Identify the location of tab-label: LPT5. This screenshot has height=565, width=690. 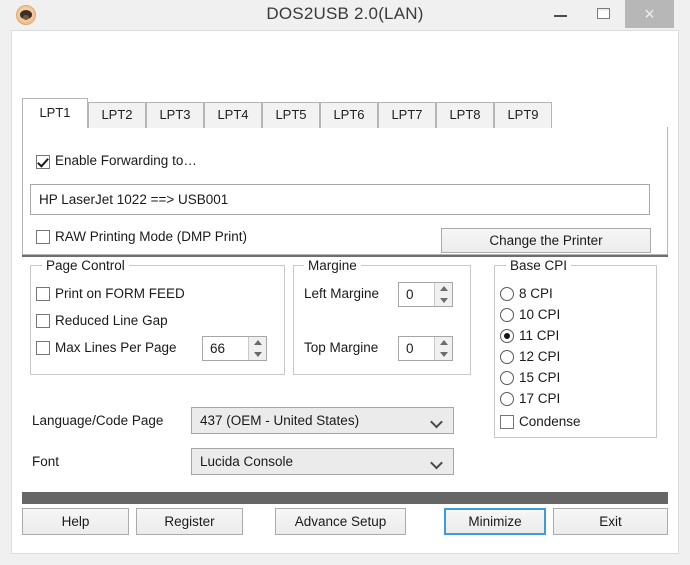
(291, 114).